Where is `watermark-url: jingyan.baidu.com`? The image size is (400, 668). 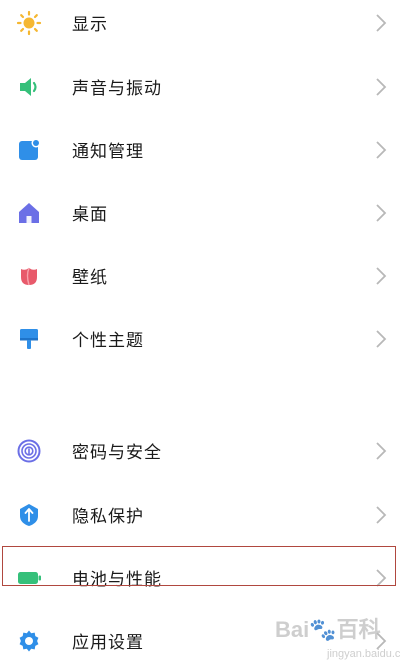 watermark-url: jingyan.baidu.com is located at coordinates (363, 654).